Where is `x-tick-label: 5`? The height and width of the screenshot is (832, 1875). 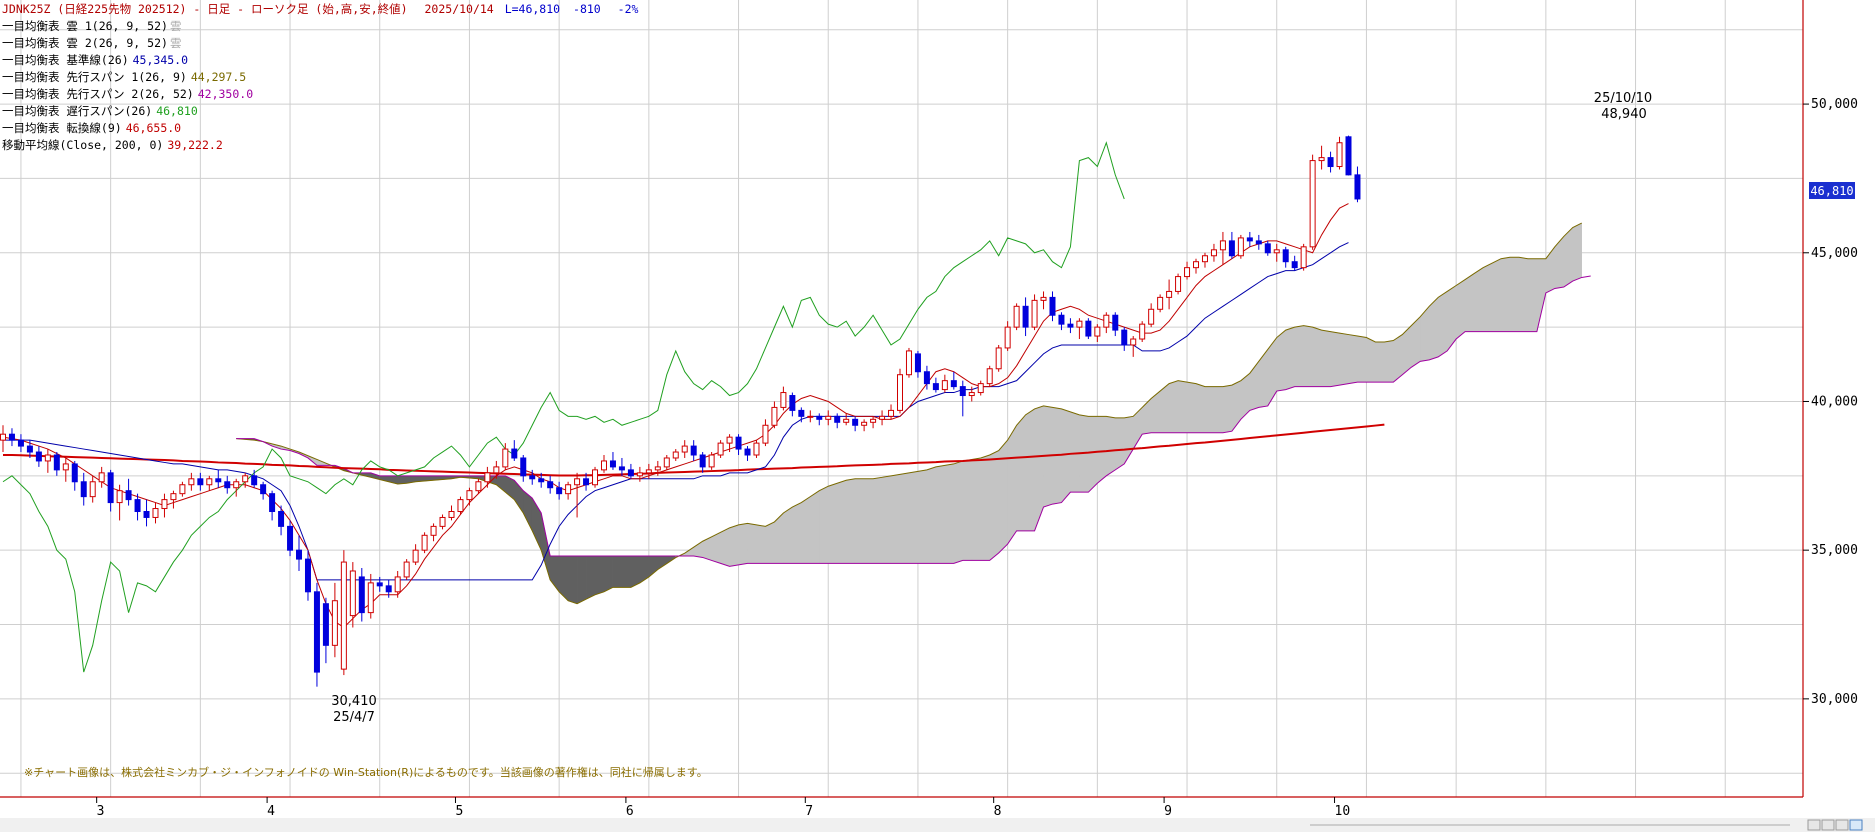
x-tick-label: 5 is located at coordinates (459, 811).